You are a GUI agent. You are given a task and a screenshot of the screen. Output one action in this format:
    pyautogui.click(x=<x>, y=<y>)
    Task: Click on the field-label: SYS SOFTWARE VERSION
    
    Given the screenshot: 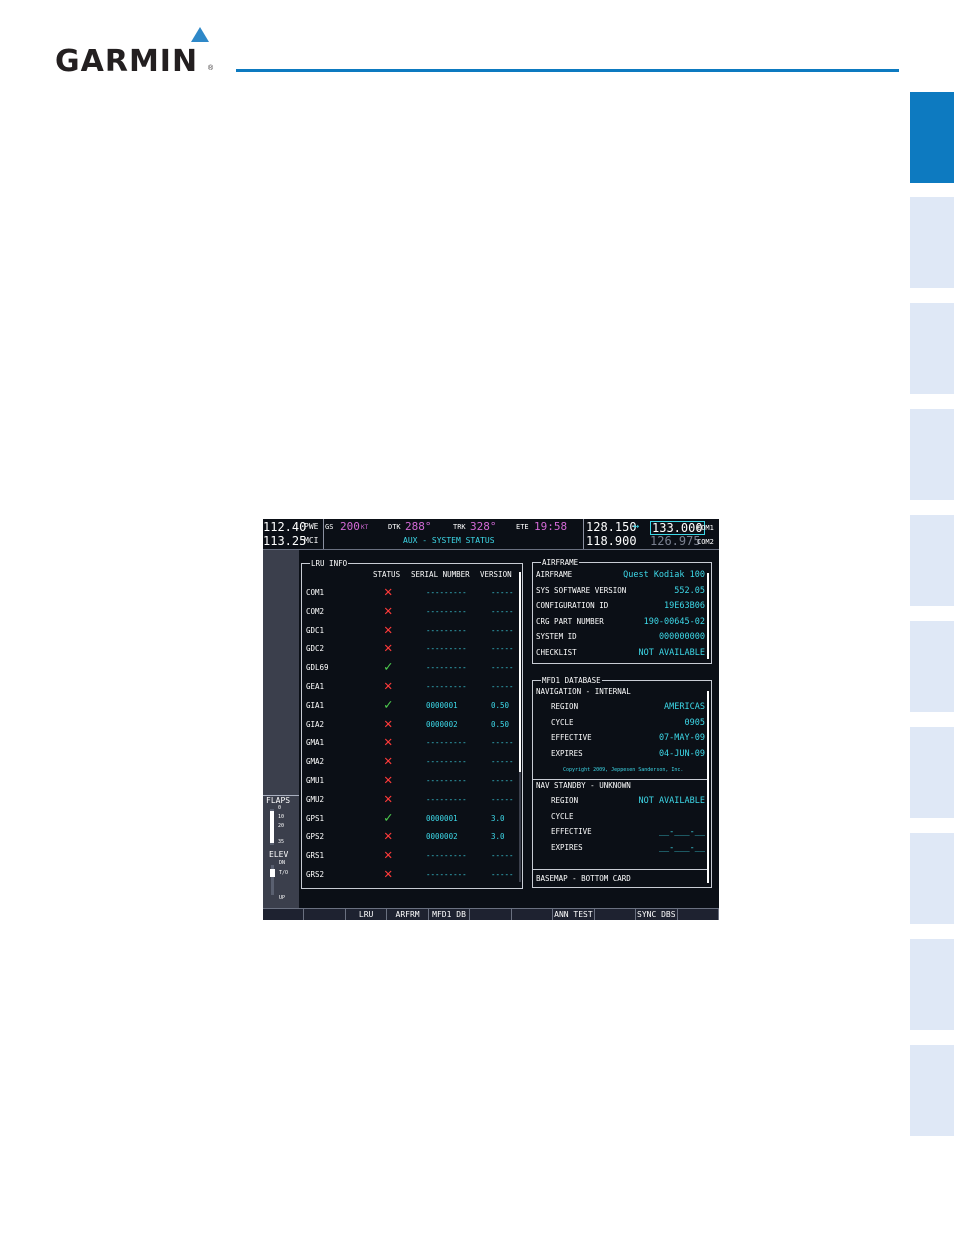 What is the action you would take?
    pyautogui.click(x=581, y=590)
    